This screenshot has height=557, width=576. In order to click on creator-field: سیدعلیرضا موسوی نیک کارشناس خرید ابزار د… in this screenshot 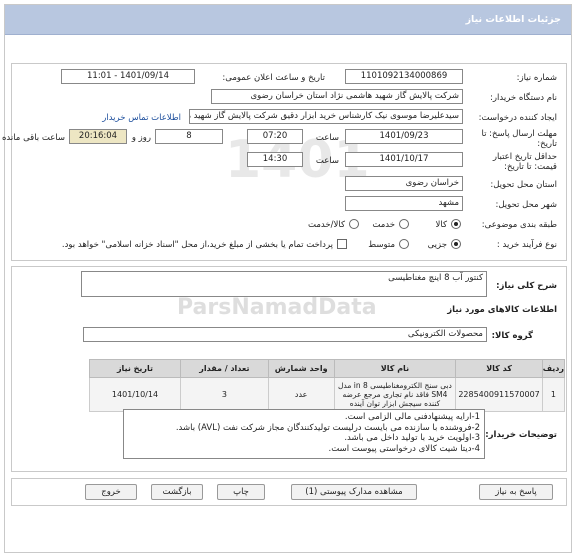, I will do `click(326, 116)`.